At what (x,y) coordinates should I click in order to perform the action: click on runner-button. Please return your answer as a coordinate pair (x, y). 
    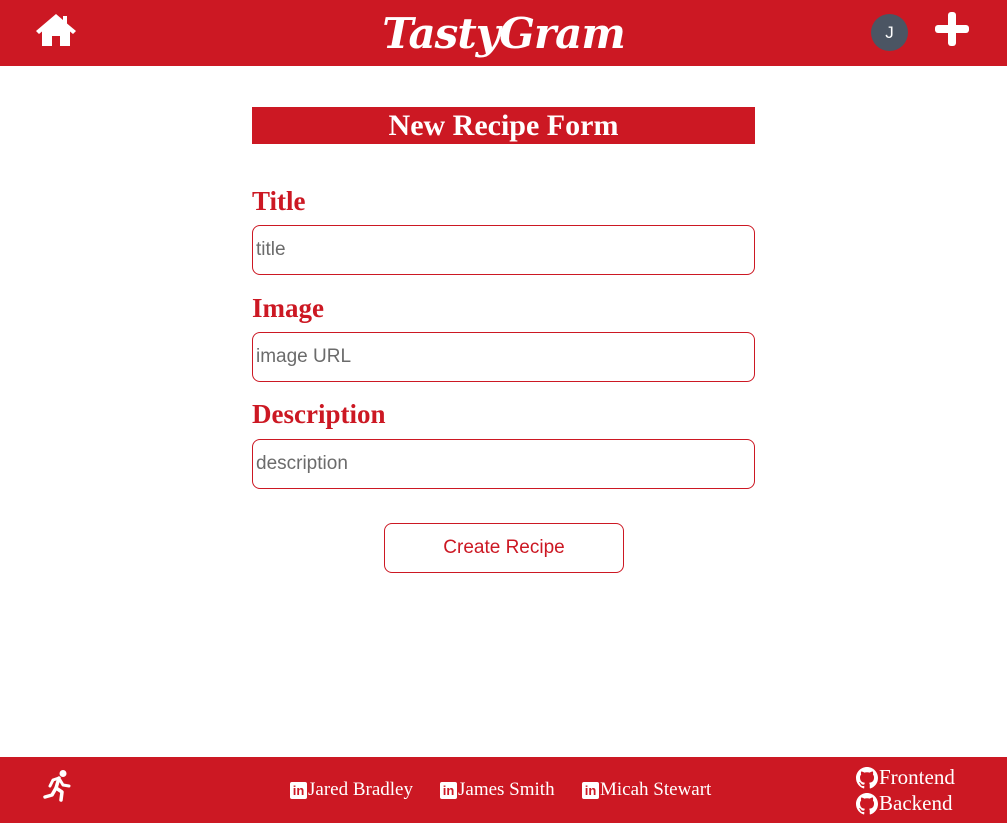
    Looking at the image, I should click on (59, 786).